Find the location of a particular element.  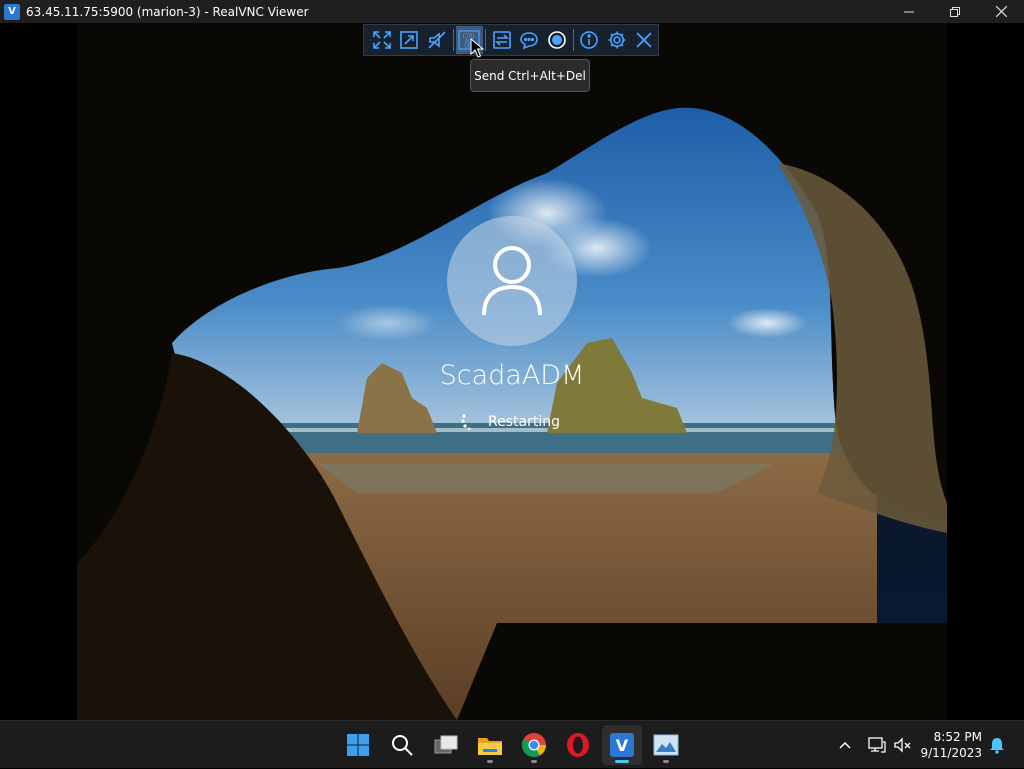

close-button is located at coordinates (1001, 11).